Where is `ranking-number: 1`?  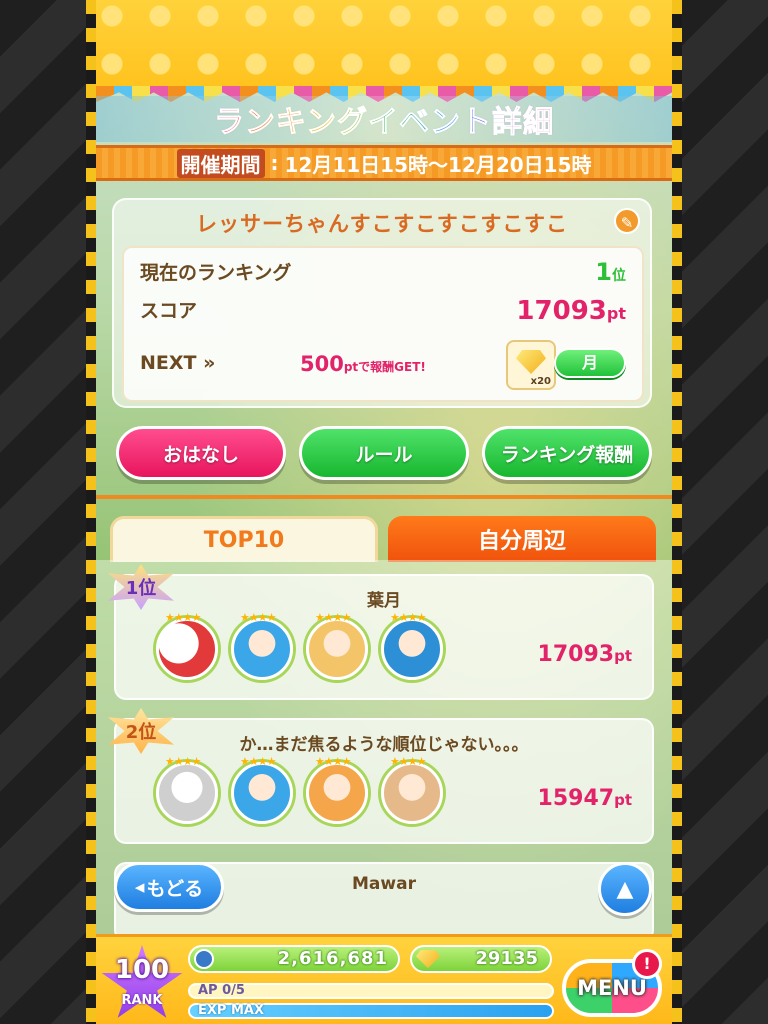 ranking-number: 1 is located at coordinates (603, 272).